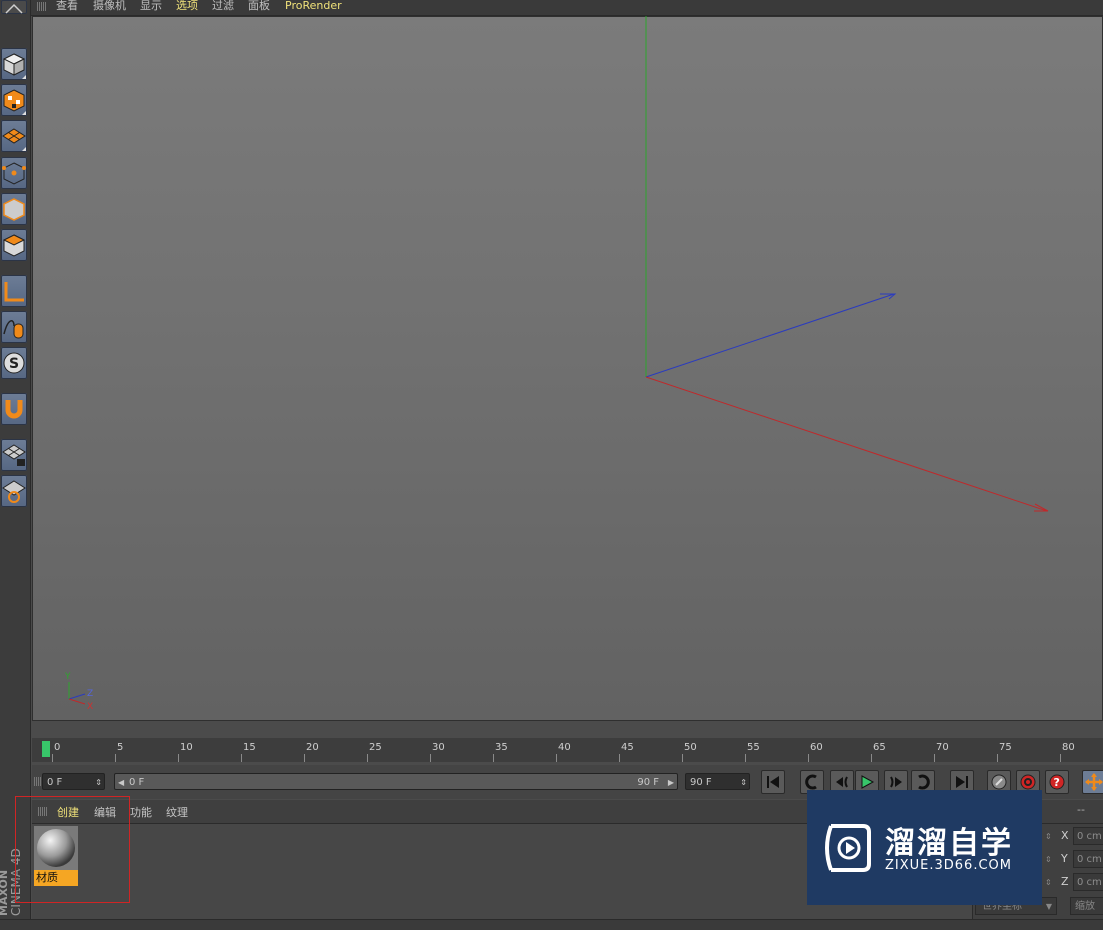  What do you see at coordinates (14, 245) in the screenshot?
I see `faces-mode-button` at bounding box center [14, 245].